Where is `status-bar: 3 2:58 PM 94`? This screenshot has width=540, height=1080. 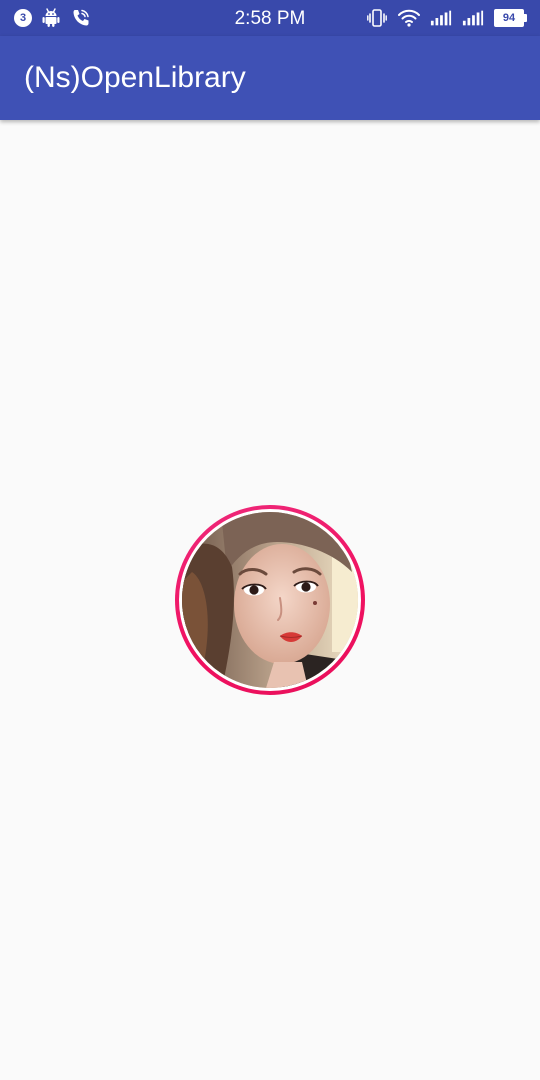
status-bar: 3 2:58 PM 94 is located at coordinates (270, 18).